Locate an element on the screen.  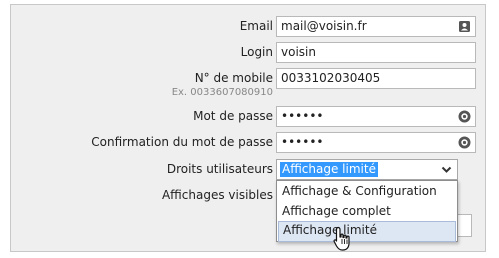
mobile-label: N° de mobile is located at coordinates (233, 78).